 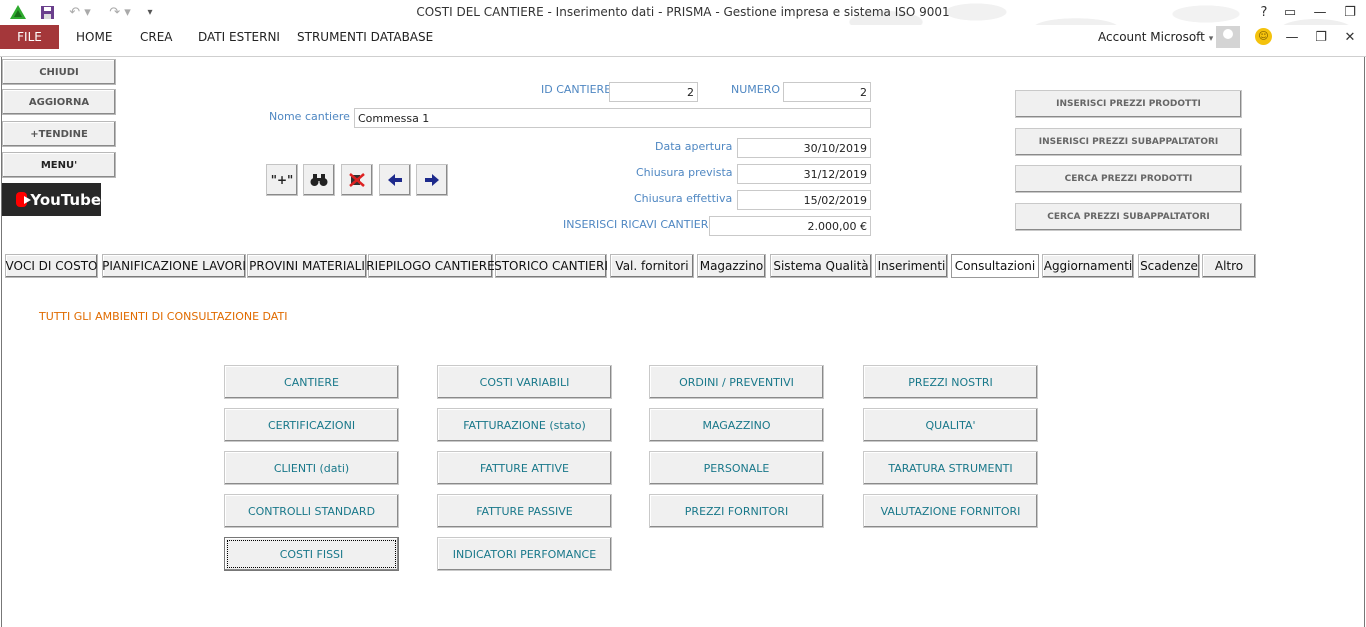 What do you see at coordinates (1128, 179) in the screenshot?
I see `cerca-prezzi-prodotti-button: CERCA PREZZI PRODOTTI` at bounding box center [1128, 179].